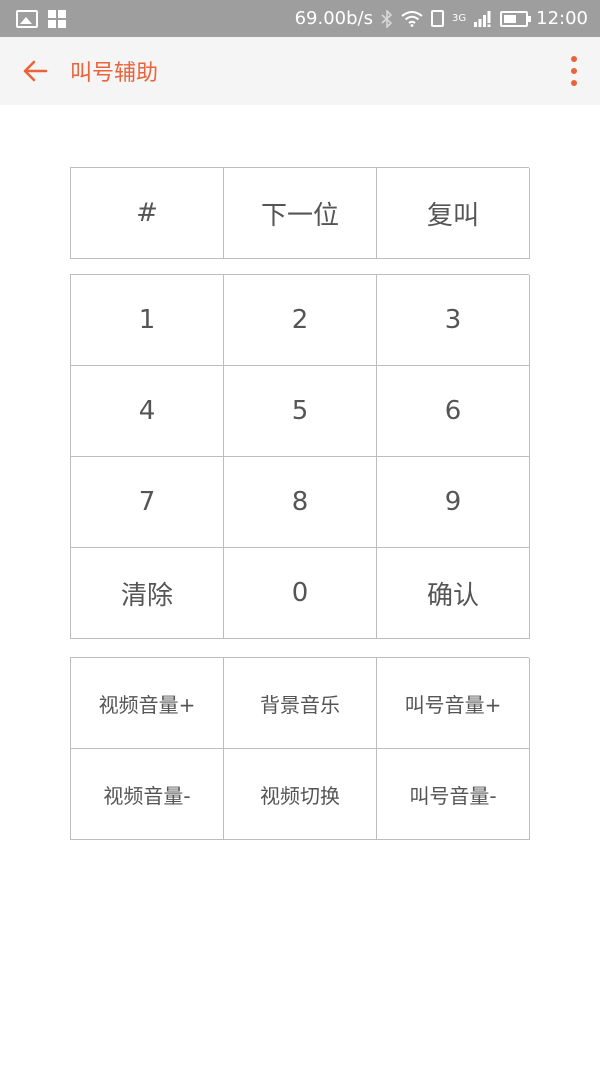 The width and height of the screenshot is (600, 1067). Describe the element at coordinates (459, 18) in the screenshot. I see `network-type: 3G` at that location.